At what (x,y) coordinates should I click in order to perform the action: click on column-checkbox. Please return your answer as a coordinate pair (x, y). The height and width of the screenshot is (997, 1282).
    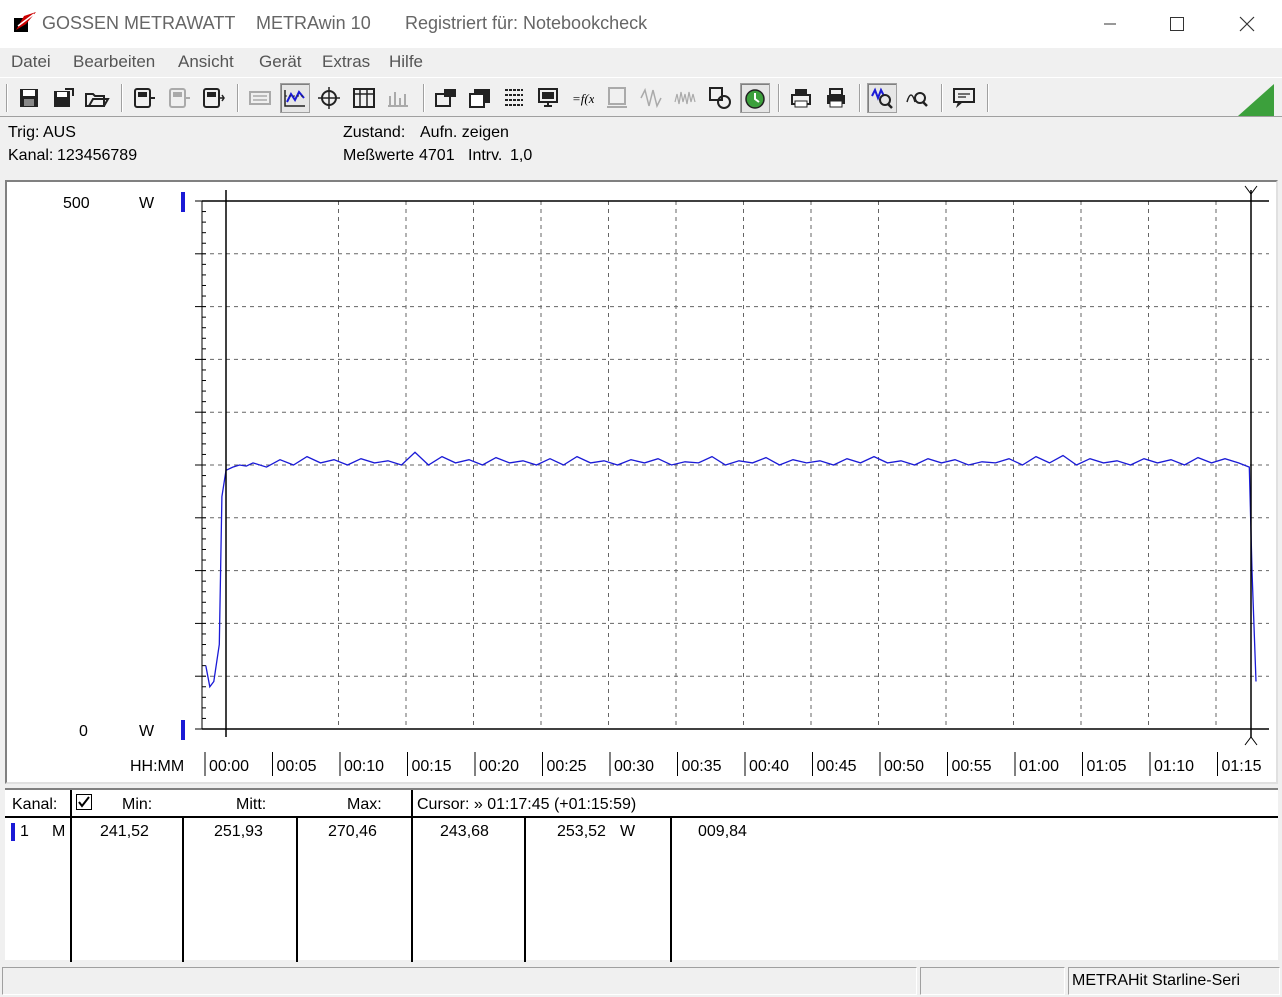
    Looking at the image, I should click on (84, 802).